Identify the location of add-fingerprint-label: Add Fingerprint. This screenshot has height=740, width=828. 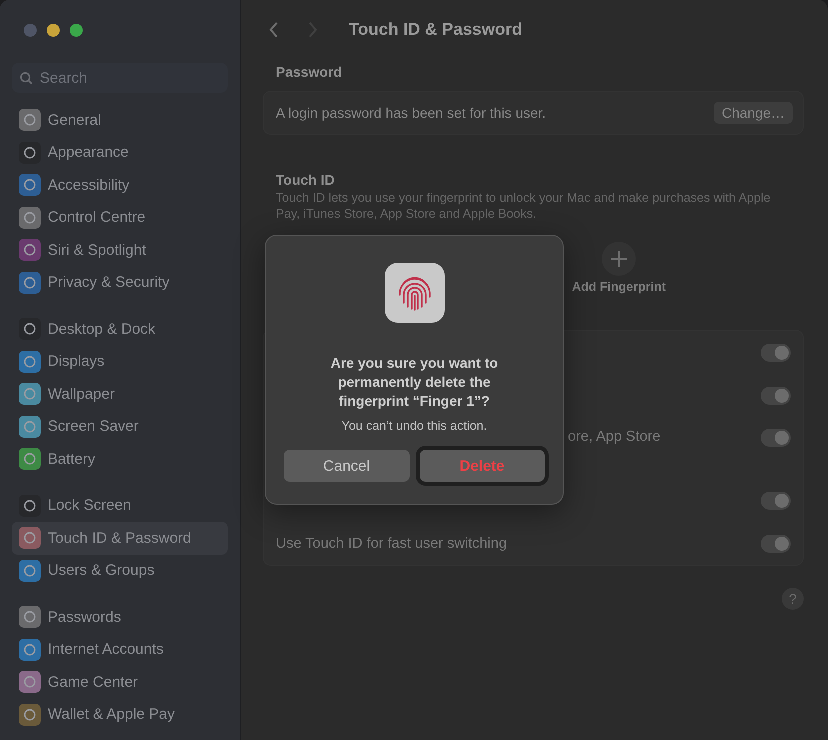
(619, 287).